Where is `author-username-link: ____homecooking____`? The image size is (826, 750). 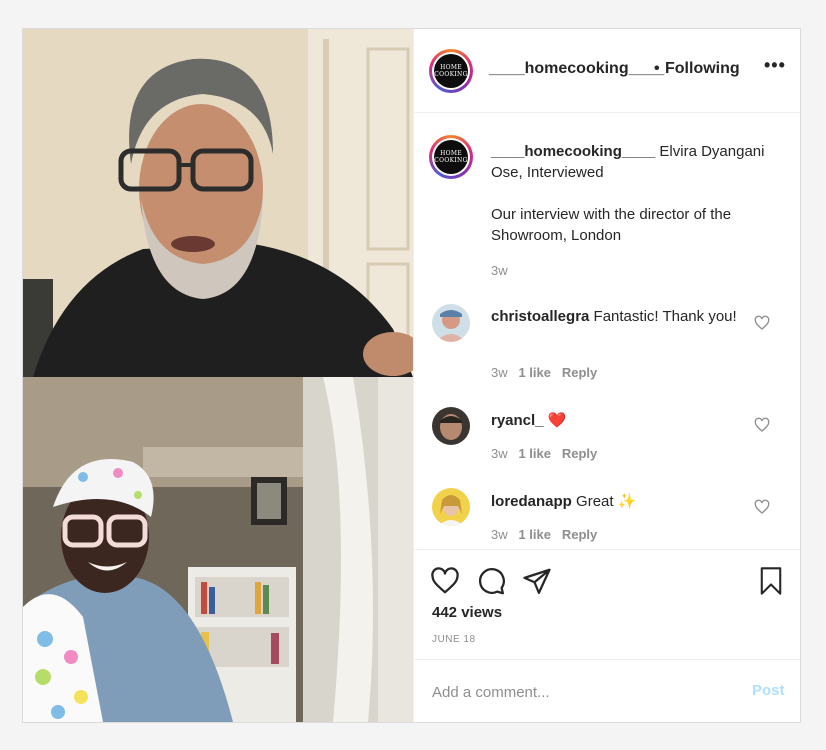
author-username-link: ____homecooking____ is located at coordinates (576, 69).